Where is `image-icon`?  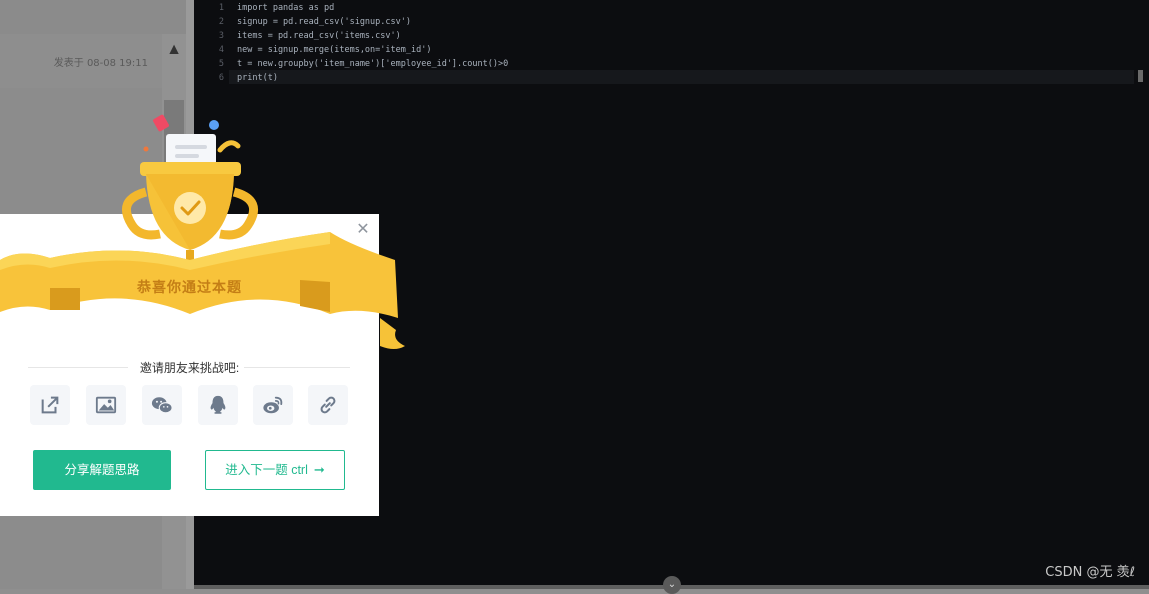 image-icon is located at coordinates (106, 405).